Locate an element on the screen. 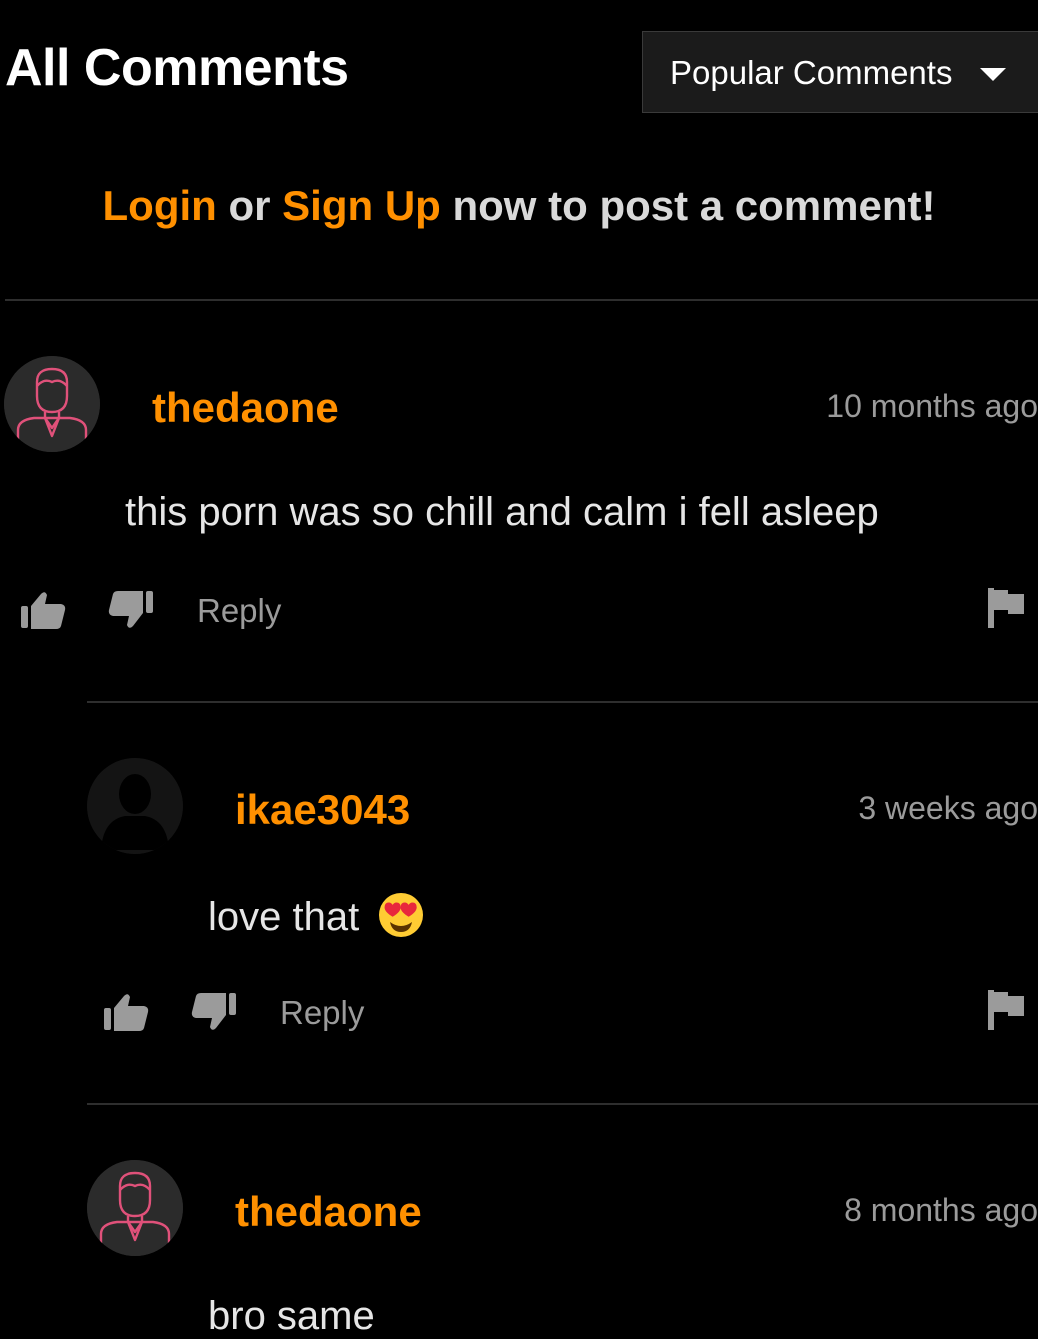 This screenshot has width=1038, height=1339. heart-eyes-emoji is located at coordinates (401, 915).